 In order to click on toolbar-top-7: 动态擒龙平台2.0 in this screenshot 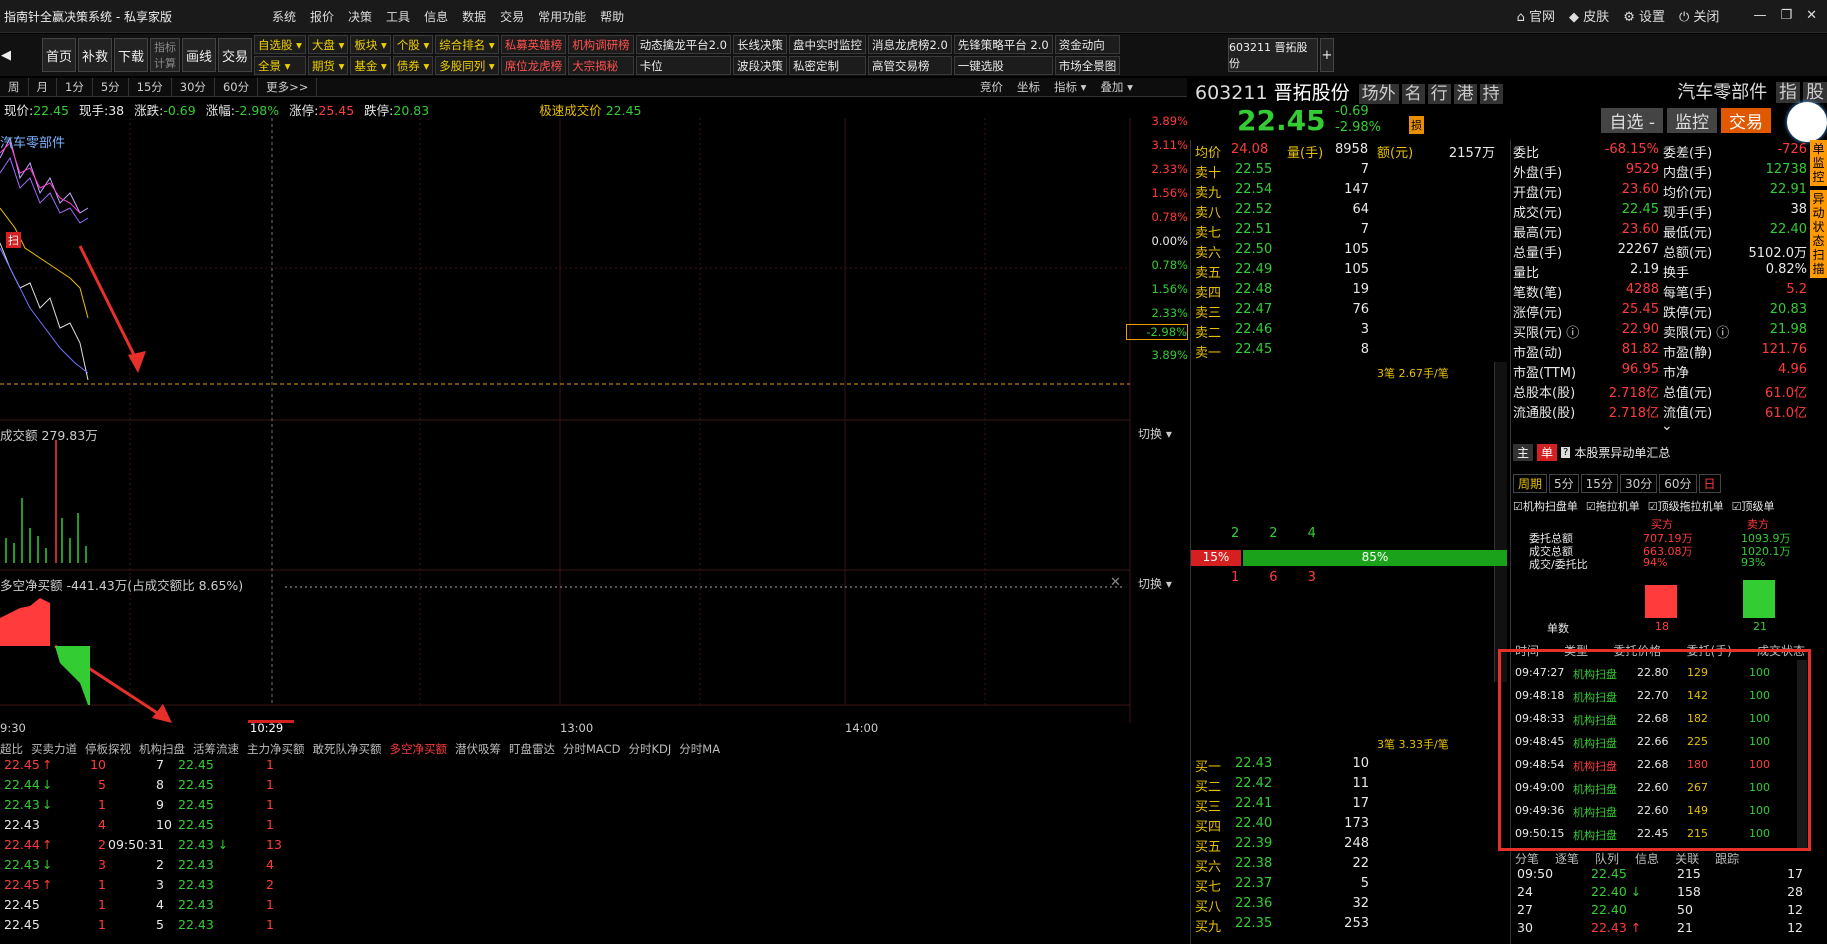, I will do `click(683, 44)`.